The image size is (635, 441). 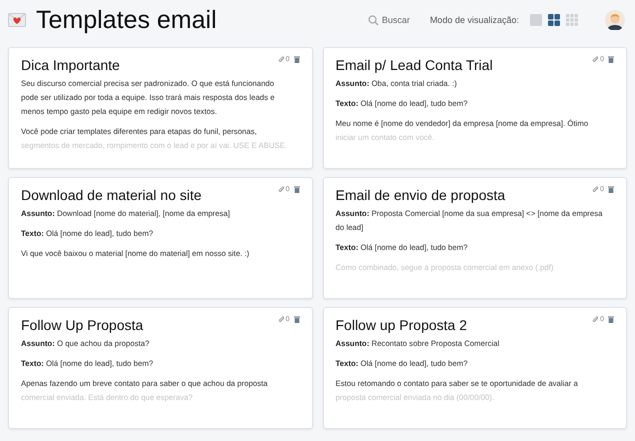 What do you see at coordinates (421, 195) in the screenshot?
I see `template-title: Email de envio de proposta` at bounding box center [421, 195].